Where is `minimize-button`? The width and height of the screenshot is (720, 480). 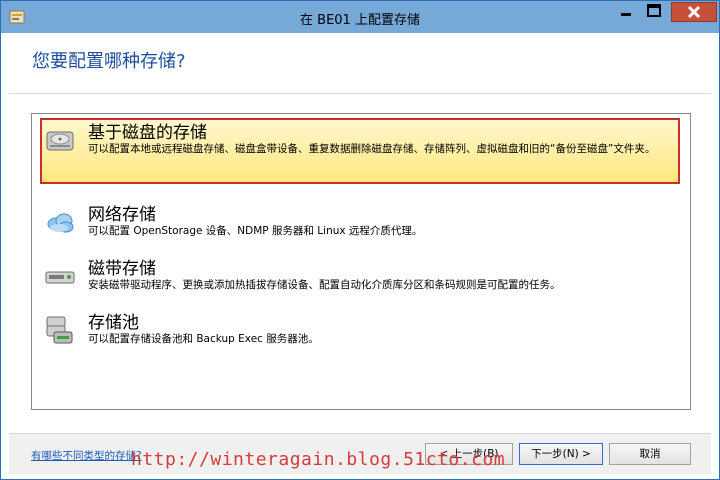
minimize-button is located at coordinates (626, 12).